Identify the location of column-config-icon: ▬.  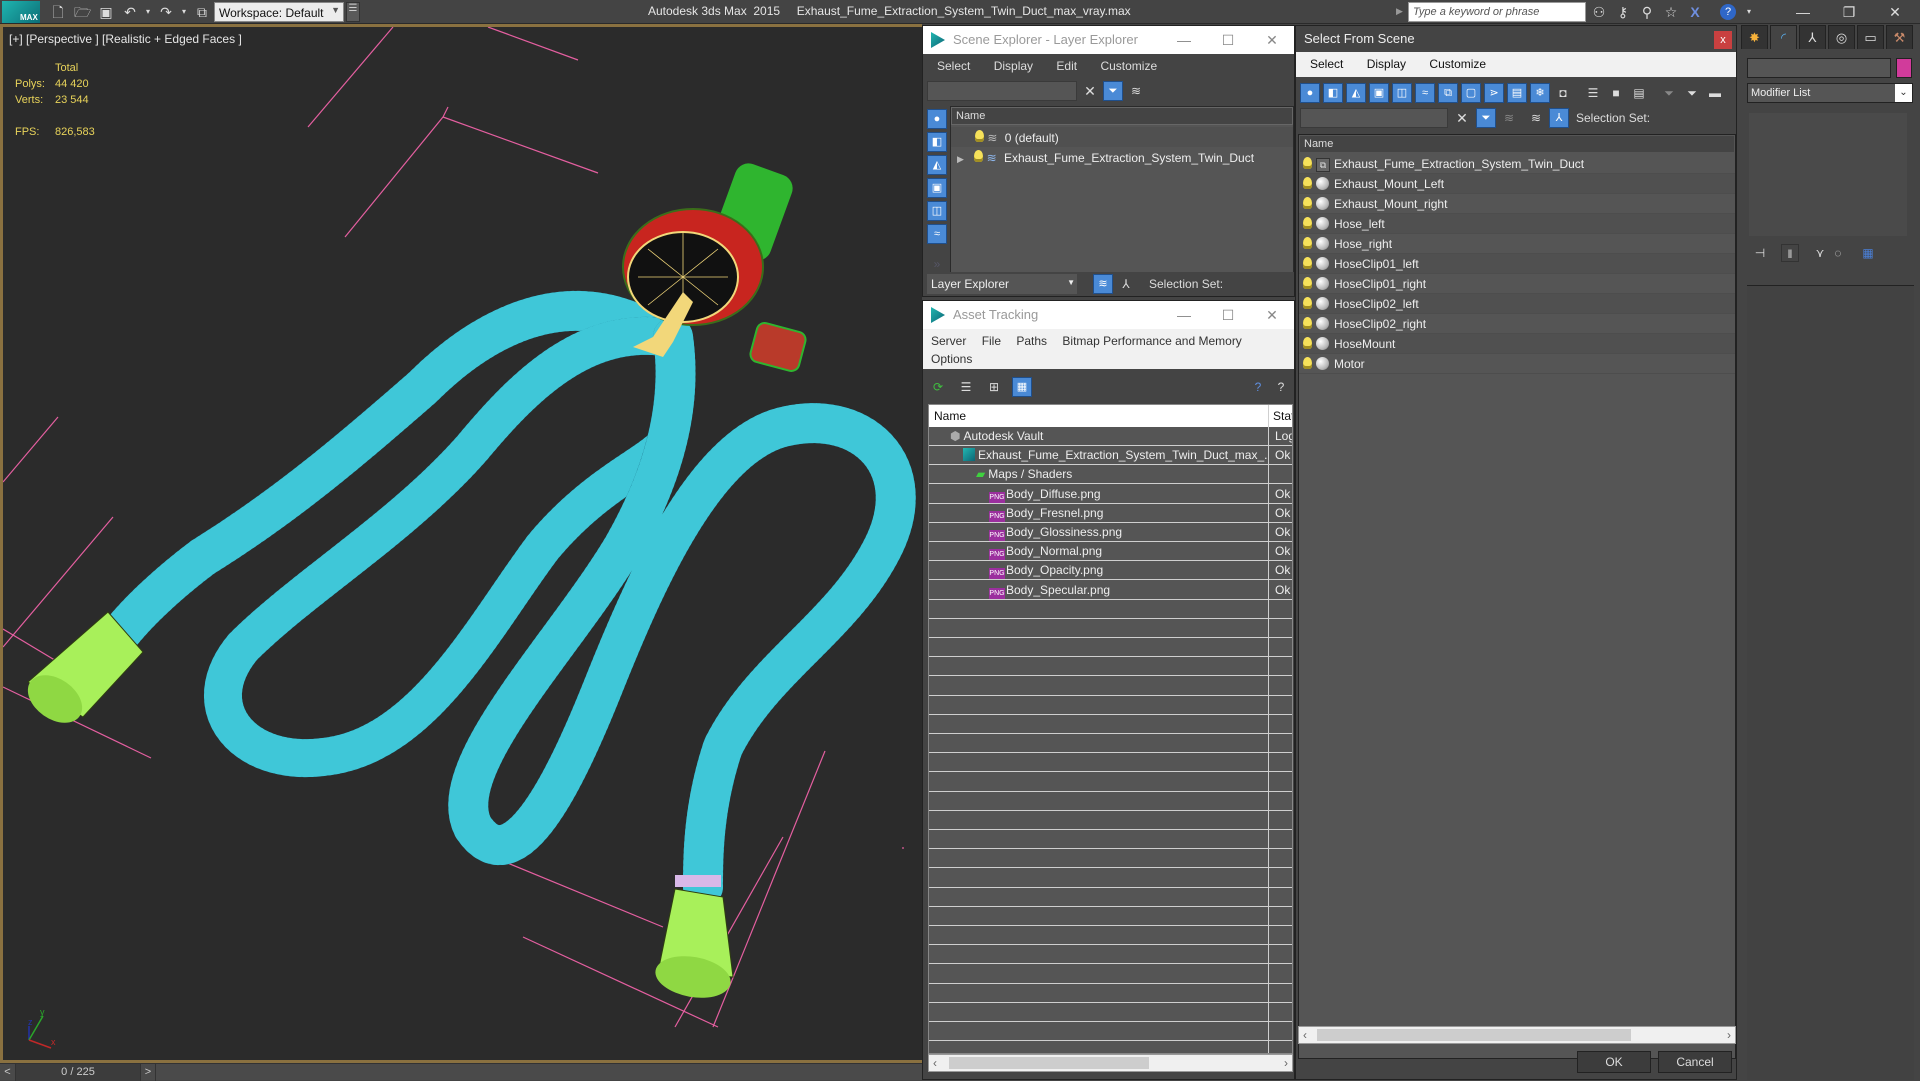
(1715, 93).